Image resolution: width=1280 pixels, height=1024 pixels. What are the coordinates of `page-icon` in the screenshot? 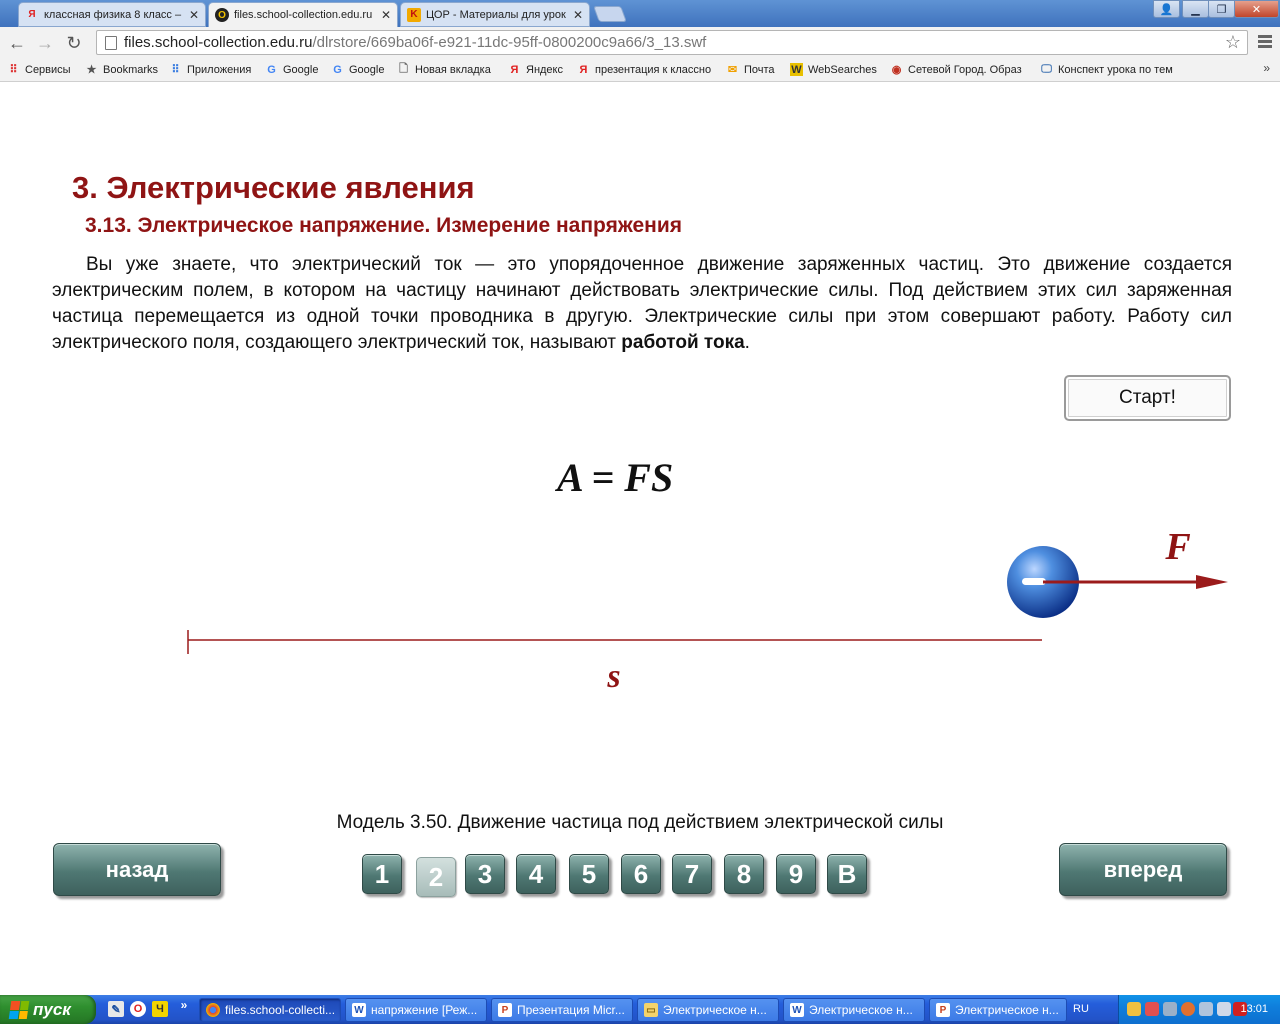 It's located at (111, 42).